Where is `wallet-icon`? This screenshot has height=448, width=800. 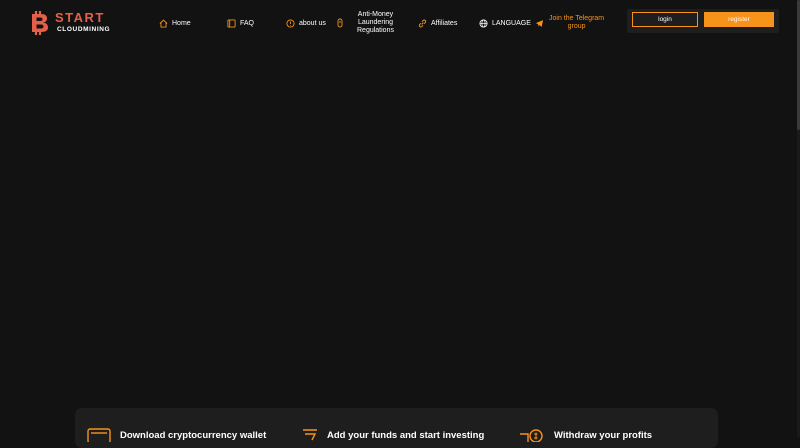 wallet-icon is located at coordinates (99, 435).